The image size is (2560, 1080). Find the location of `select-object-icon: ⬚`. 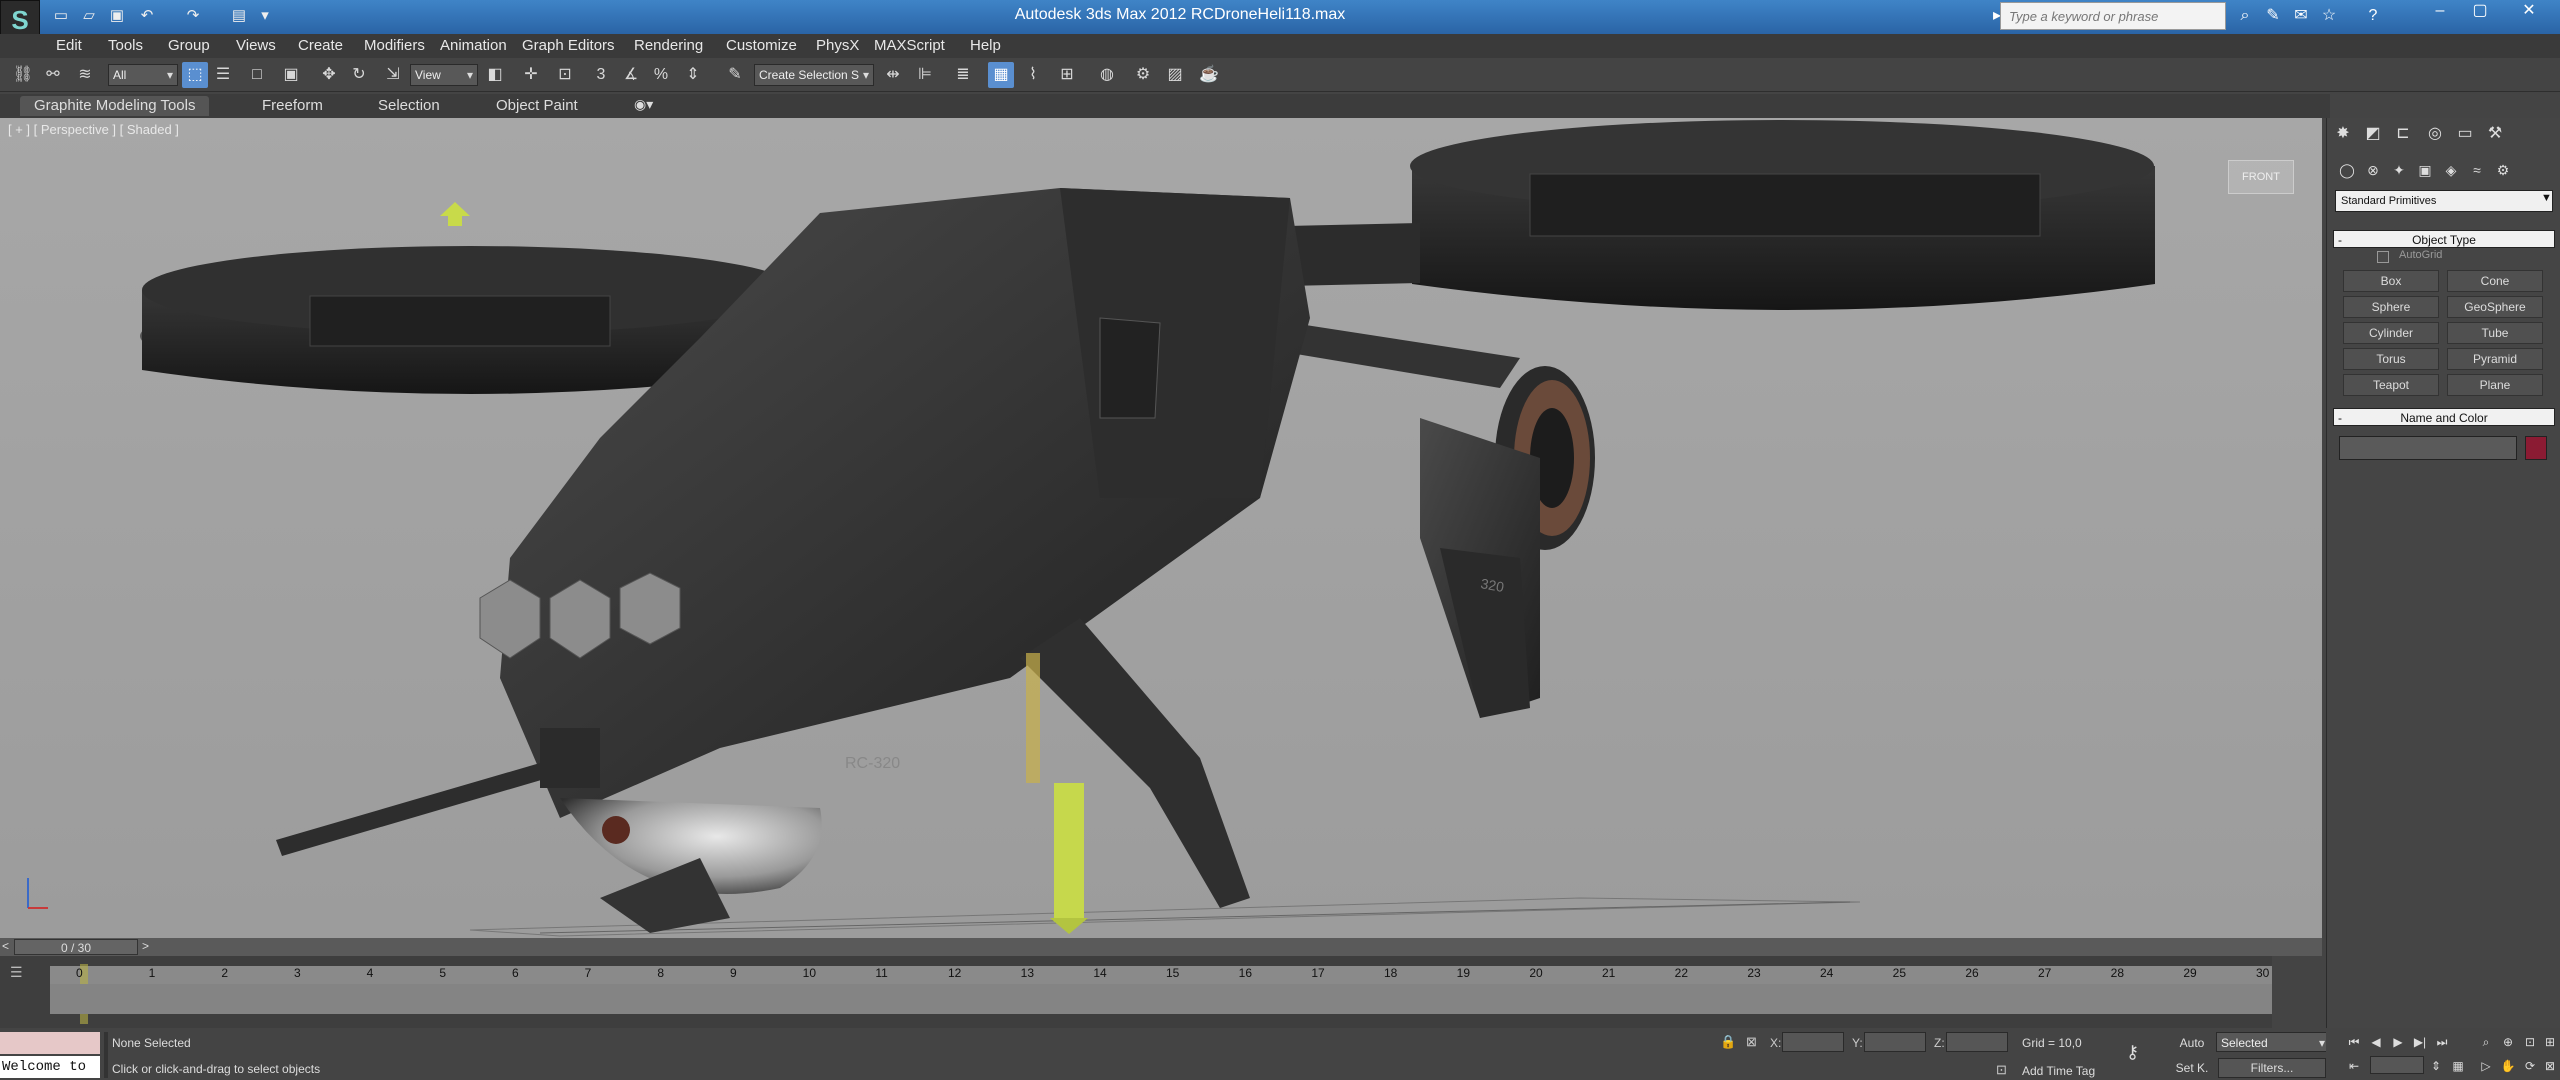

select-object-icon: ⬚ is located at coordinates (195, 75).